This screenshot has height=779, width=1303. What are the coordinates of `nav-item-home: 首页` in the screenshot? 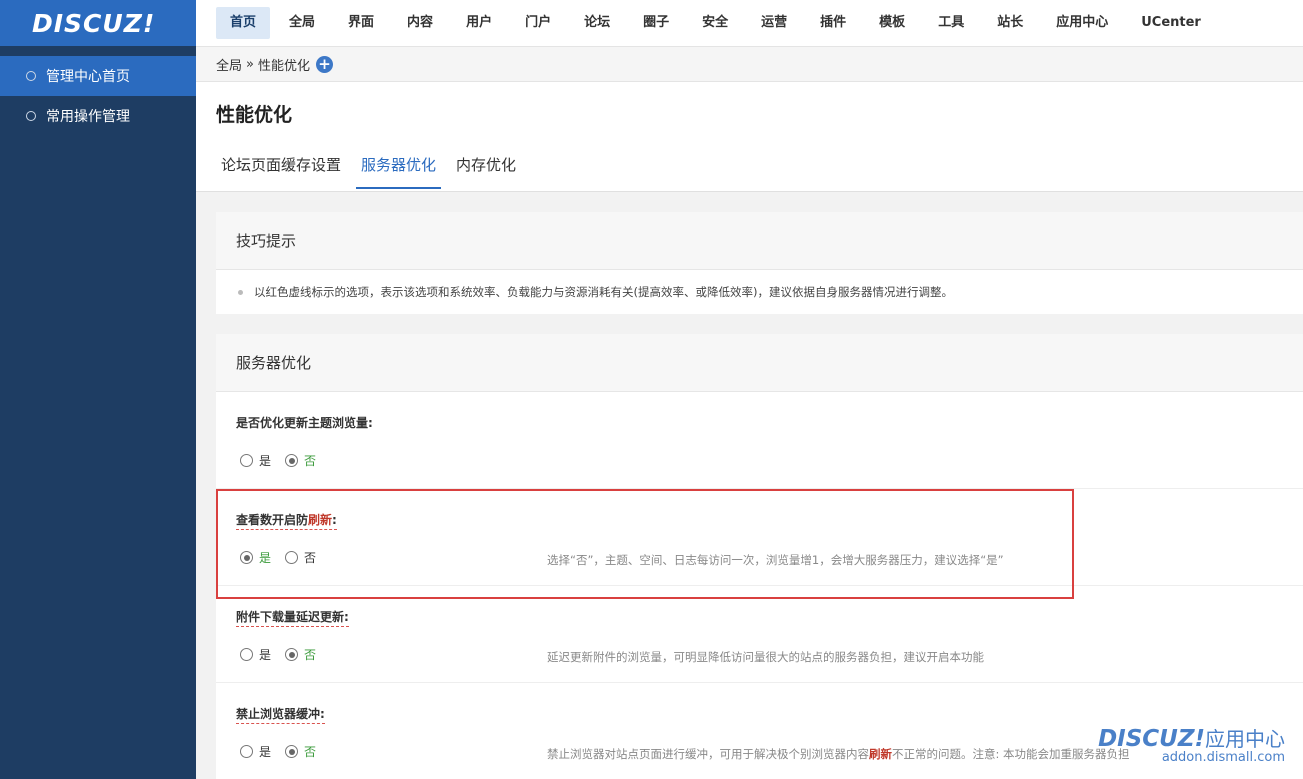 It's located at (243, 23).